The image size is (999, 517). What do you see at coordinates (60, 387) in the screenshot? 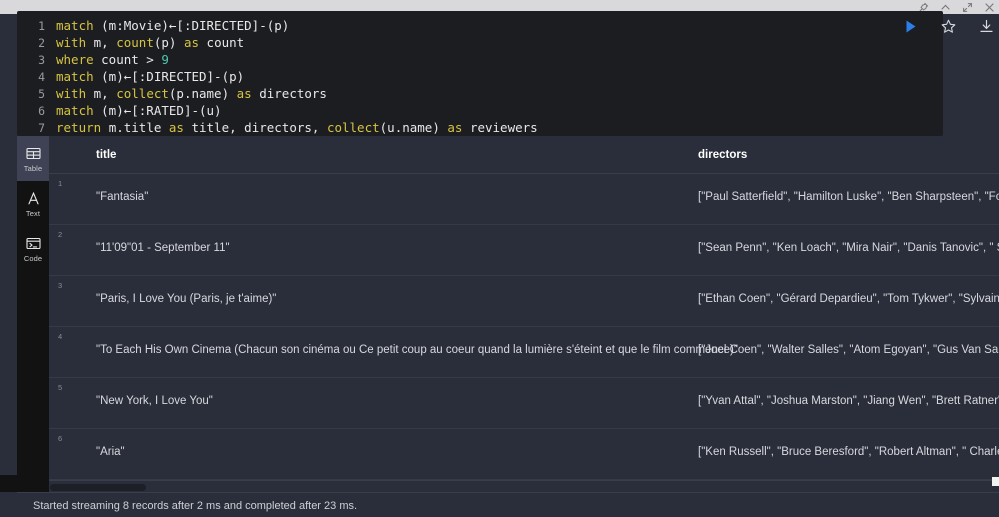
I see `row-index: 5` at bounding box center [60, 387].